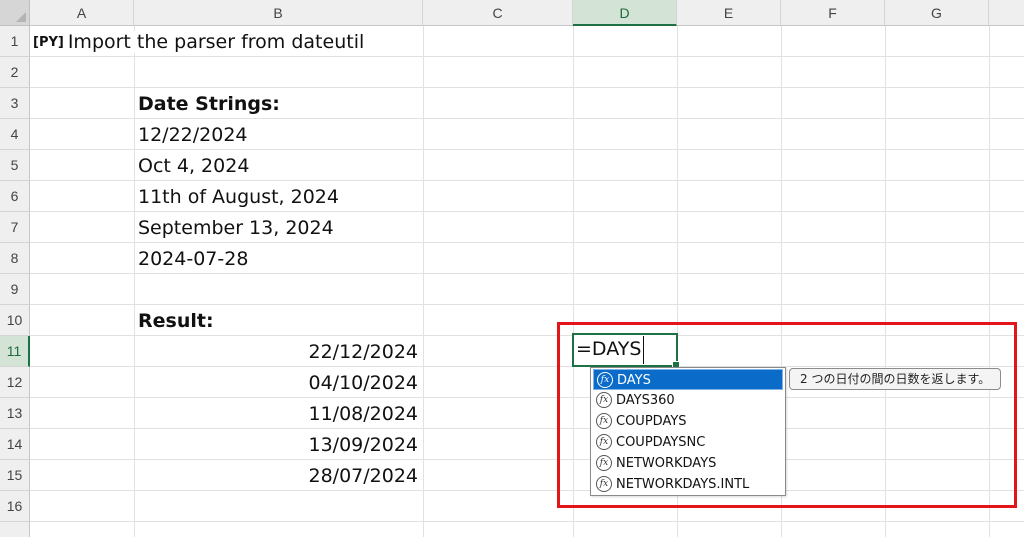 This screenshot has width=1024, height=537. What do you see at coordinates (1006, 13) in the screenshot?
I see `column-header-h` at bounding box center [1006, 13].